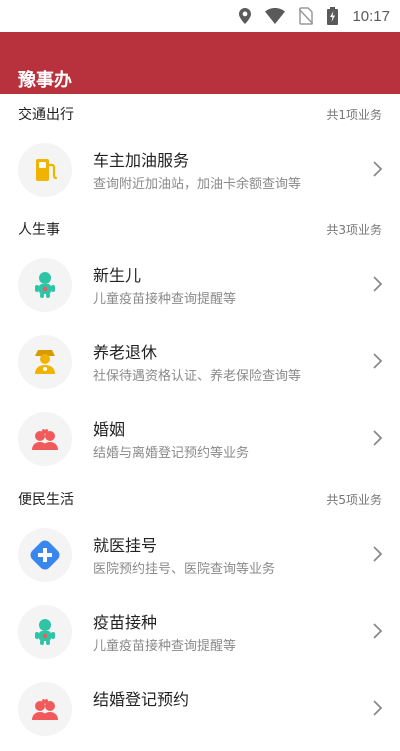 The image size is (400, 751). What do you see at coordinates (141, 160) in the screenshot?
I see `item-title: 车主加油服务` at bounding box center [141, 160].